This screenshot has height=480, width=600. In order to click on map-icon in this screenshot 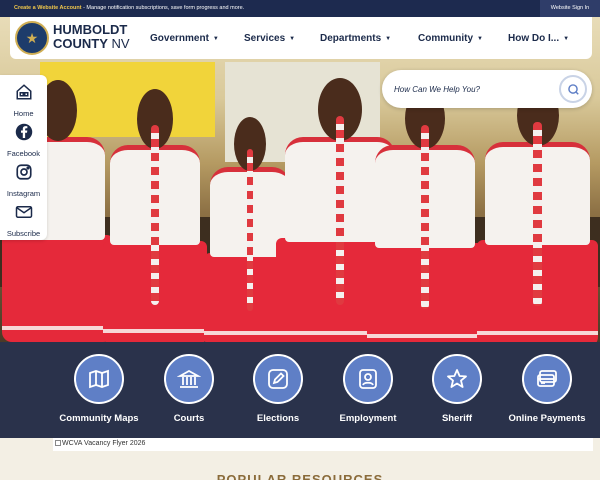, I will do `click(99, 379)`.